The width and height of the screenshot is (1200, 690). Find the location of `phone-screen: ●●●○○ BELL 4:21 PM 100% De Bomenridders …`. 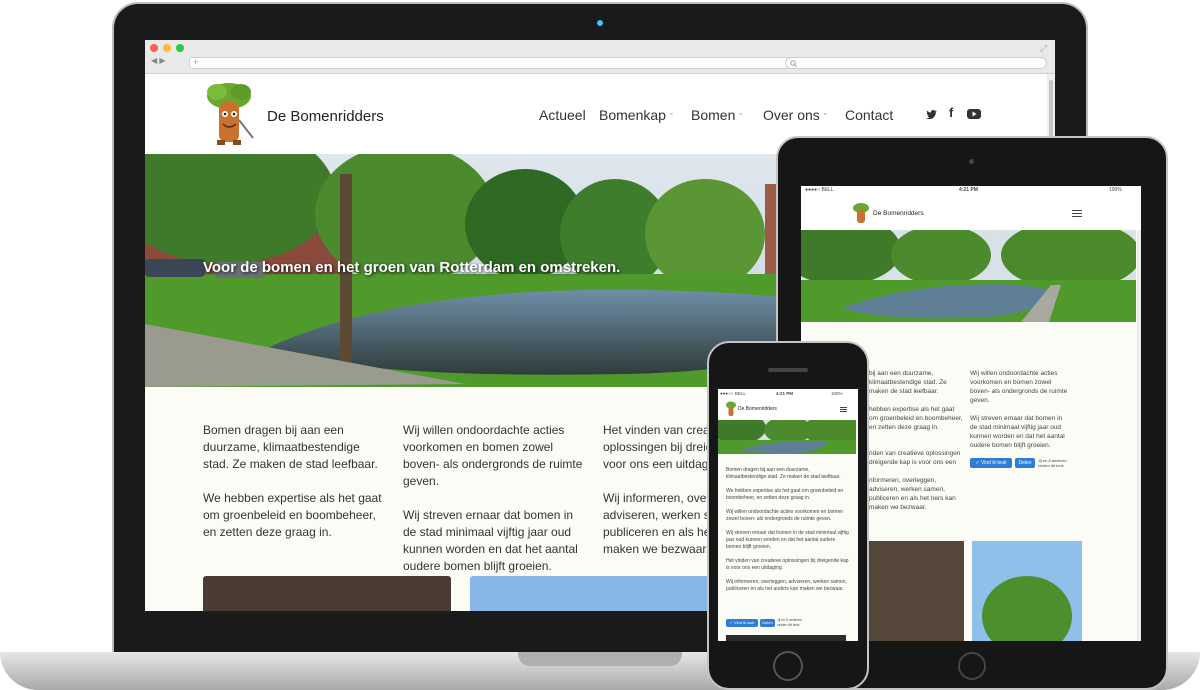

phone-screen: ●●●○○ BELL 4:21 PM 100% De Bomenridders … is located at coordinates (788, 515).